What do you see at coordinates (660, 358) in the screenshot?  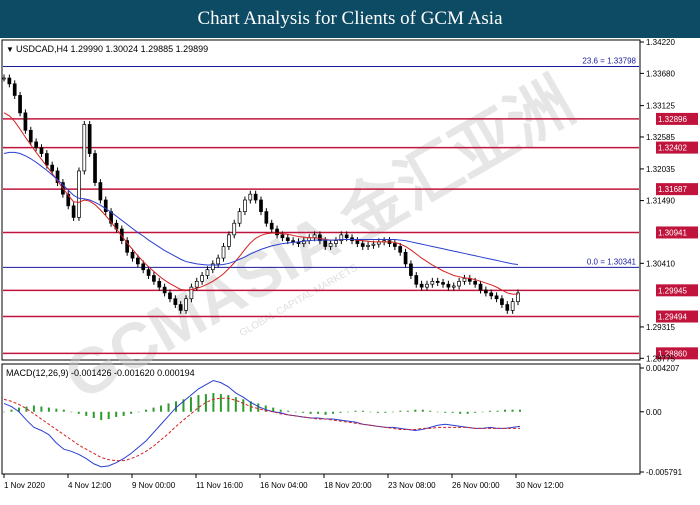 I see `y-tick-label: 1.28775` at bounding box center [660, 358].